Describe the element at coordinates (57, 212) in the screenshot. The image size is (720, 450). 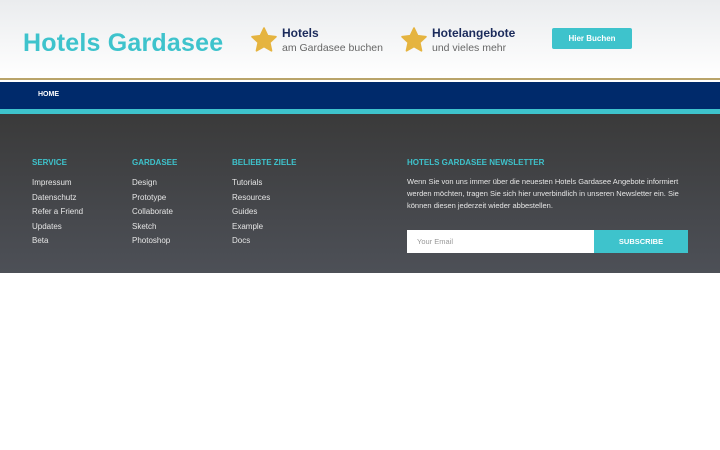
I see `footer-link-refer: Refer a Friend` at that location.